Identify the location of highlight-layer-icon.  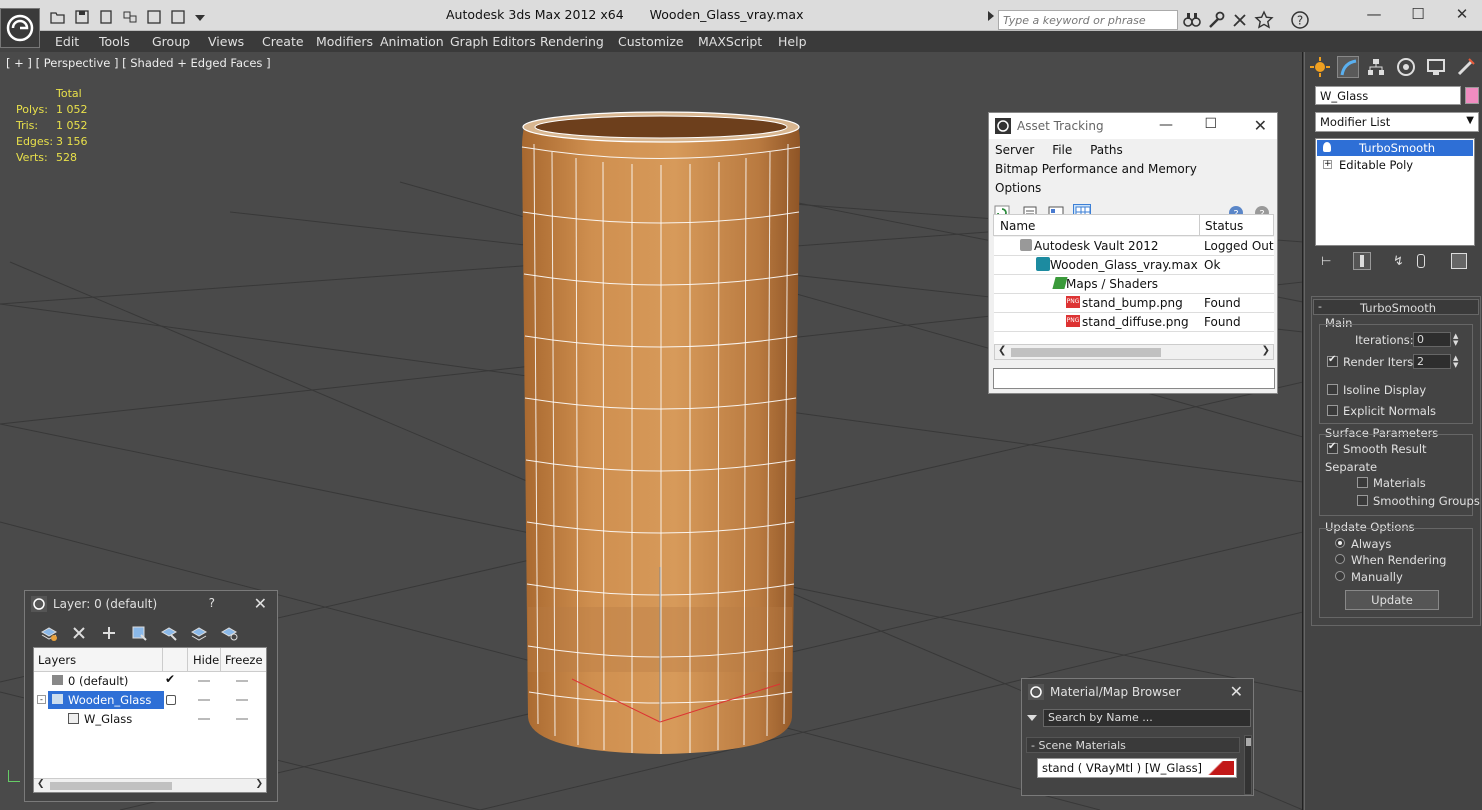
(169, 633).